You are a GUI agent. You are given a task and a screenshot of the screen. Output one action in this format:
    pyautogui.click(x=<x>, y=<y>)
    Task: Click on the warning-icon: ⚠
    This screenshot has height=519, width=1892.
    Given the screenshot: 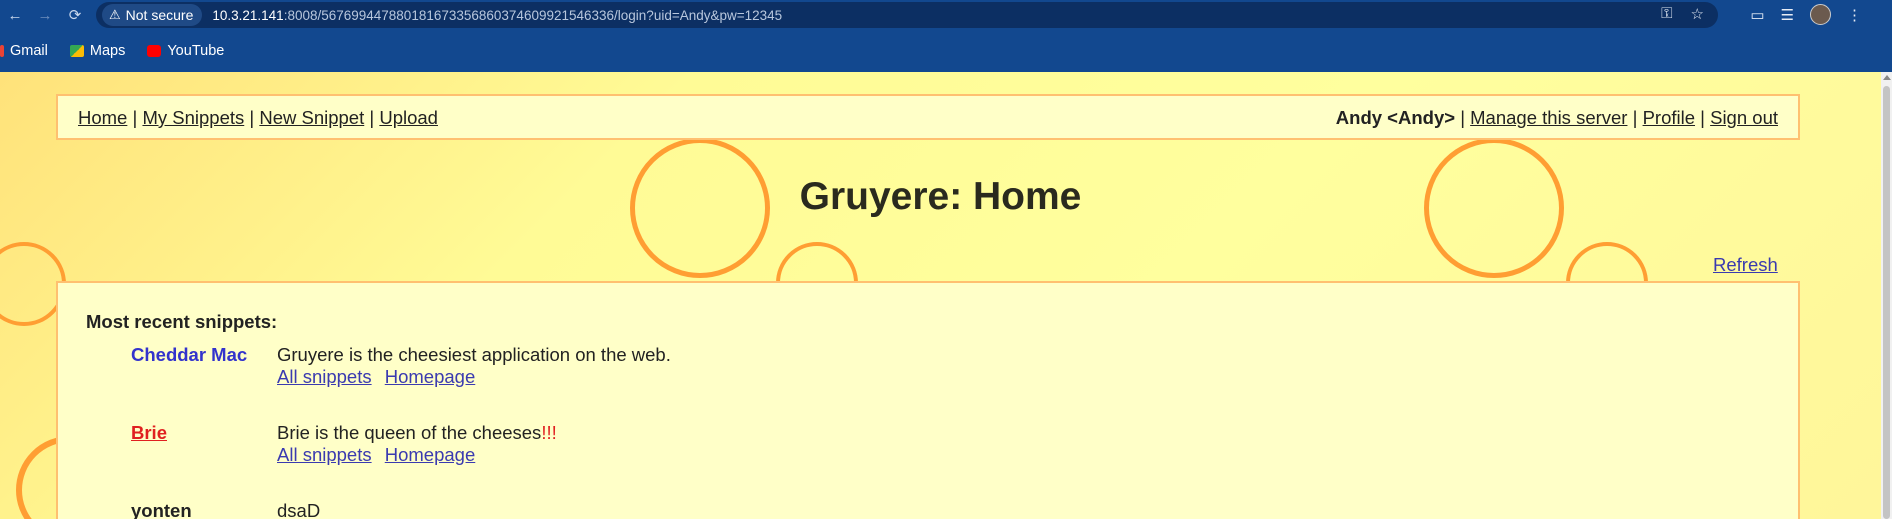 What is the action you would take?
    pyautogui.click(x=115, y=14)
    